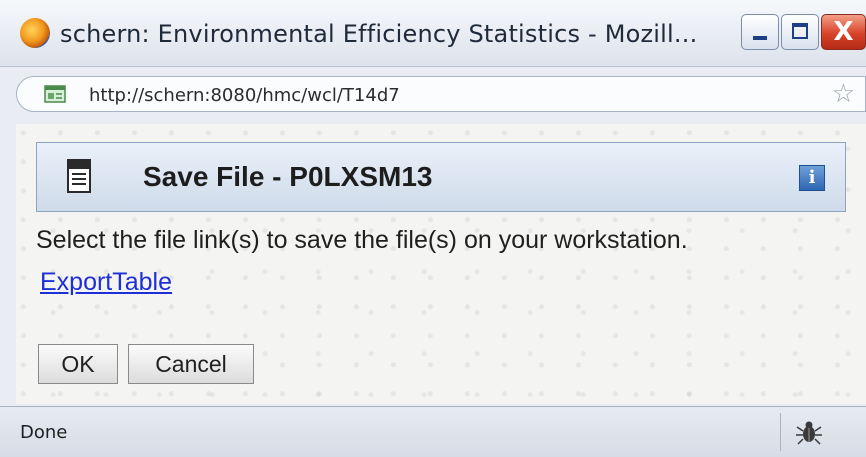  I want to click on bug-icon, so click(809, 432).